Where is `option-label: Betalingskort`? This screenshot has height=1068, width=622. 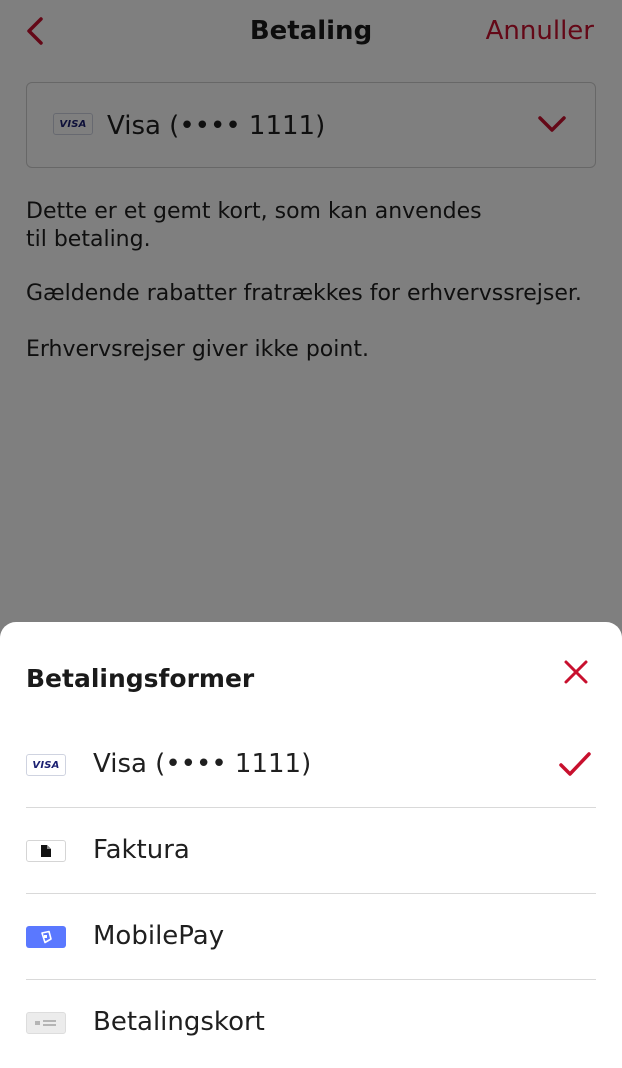 option-label: Betalingskort is located at coordinates (179, 1022).